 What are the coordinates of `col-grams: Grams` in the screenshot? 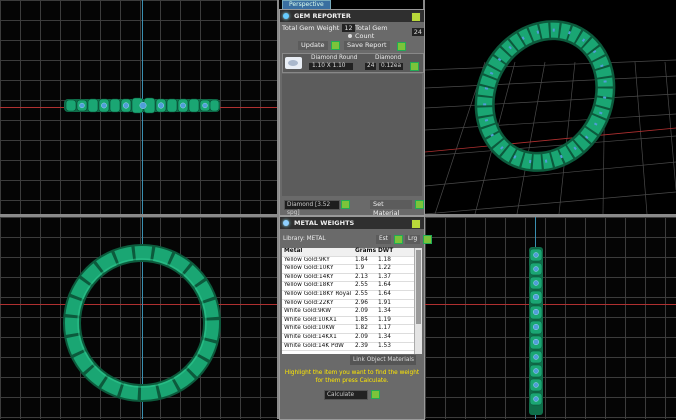 It's located at (364, 252).